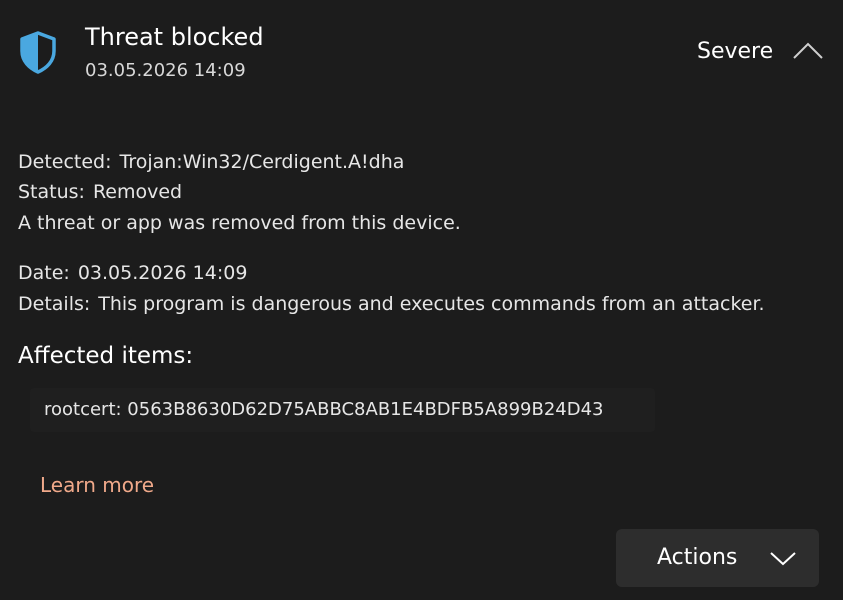 The width and height of the screenshot is (843, 600). Describe the element at coordinates (697, 557) in the screenshot. I see `actions-label: Actions` at that location.